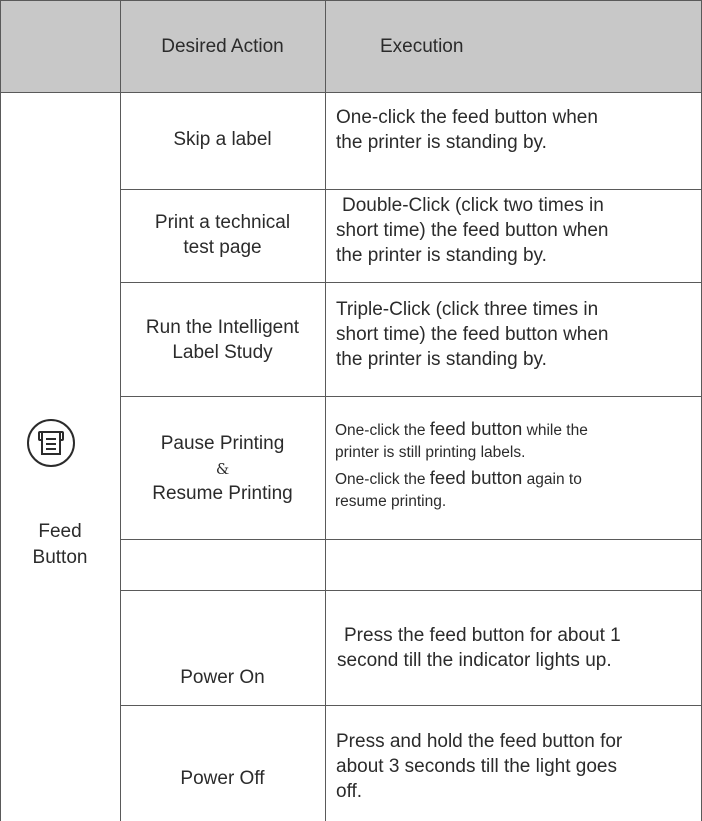 The height and width of the screenshot is (821, 702). I want to click on row-pause-exec-2: printer is still printing labels., so click(430, 452).